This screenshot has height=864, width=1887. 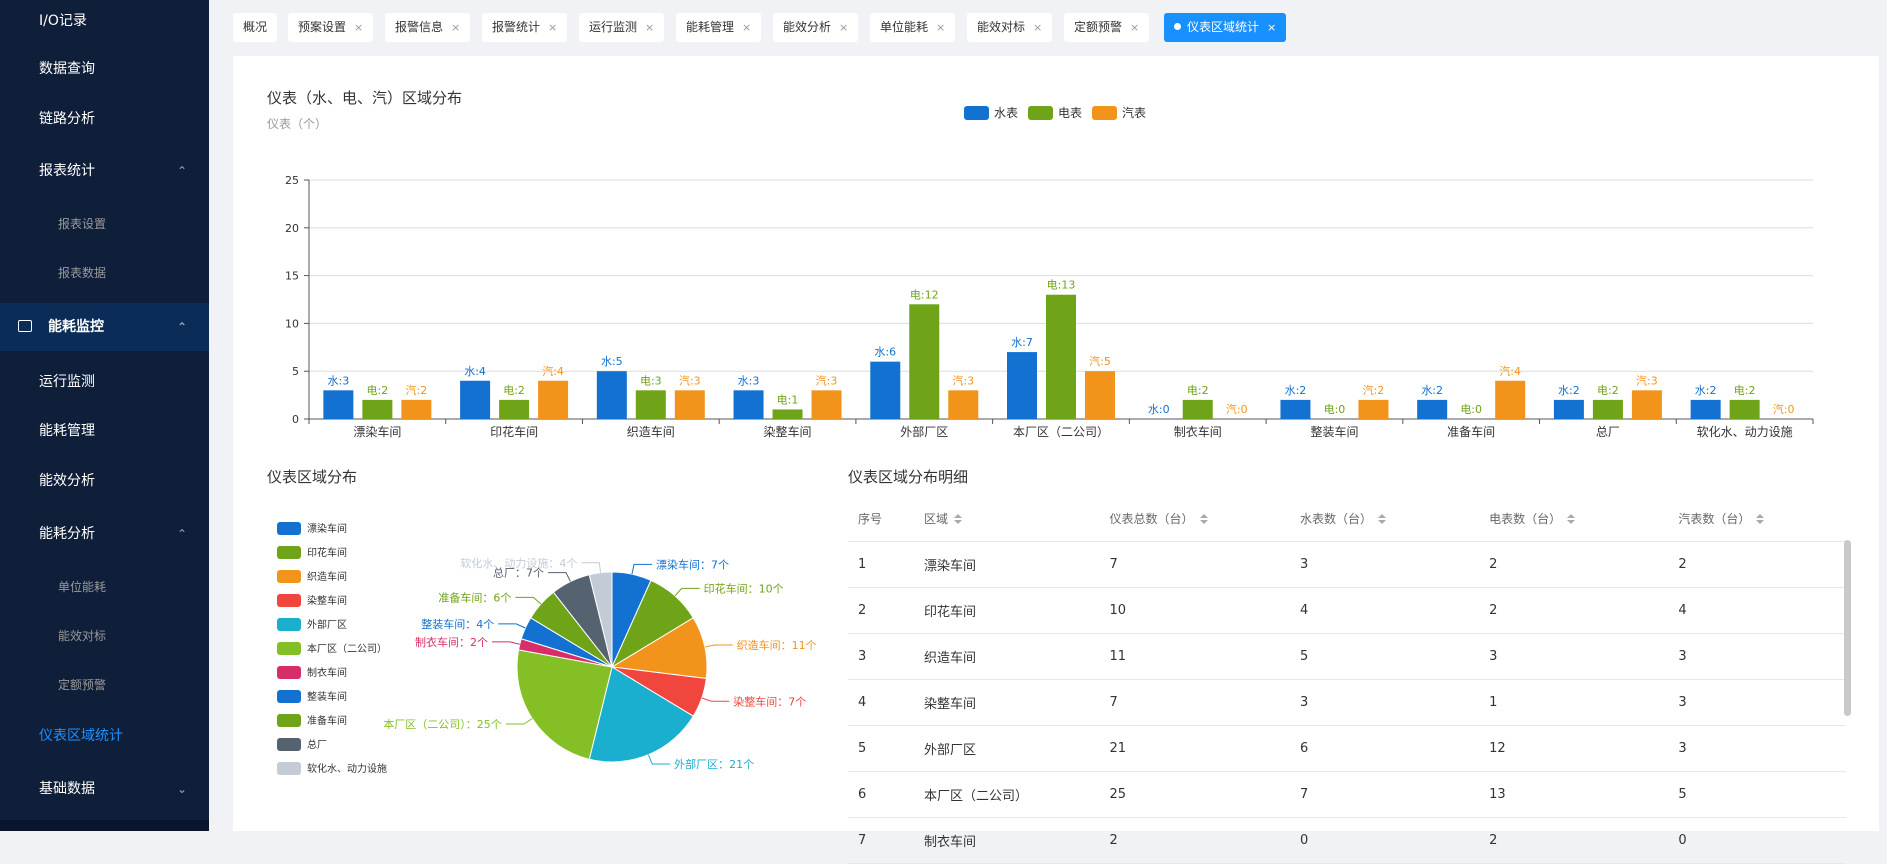 I want to click on y-tick-label: 10, so click(x=292, y=323).